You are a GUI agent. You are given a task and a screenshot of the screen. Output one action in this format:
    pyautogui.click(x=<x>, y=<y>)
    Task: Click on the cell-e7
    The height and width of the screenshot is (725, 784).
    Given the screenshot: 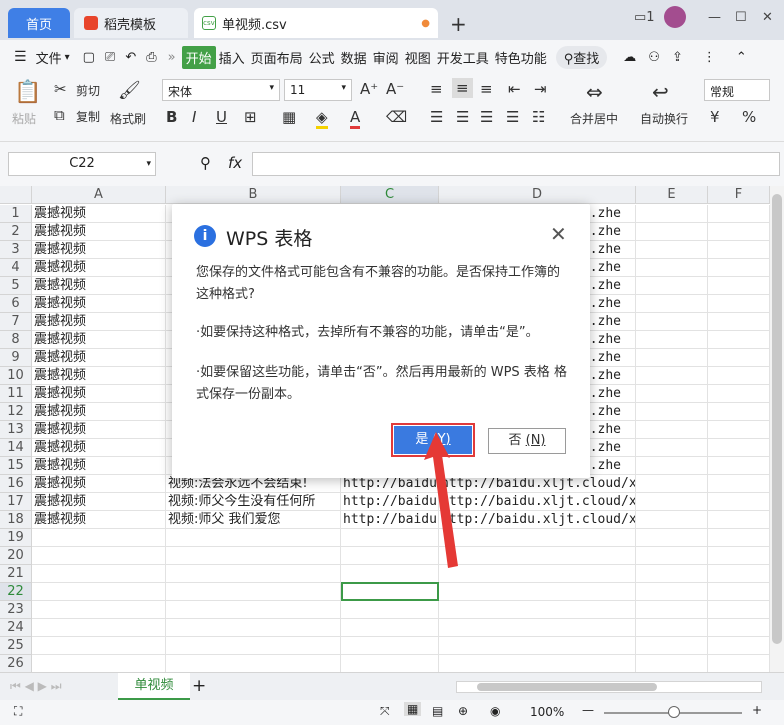 What is the action you would take?
    pyautogui.click(x=672, y=322)
    